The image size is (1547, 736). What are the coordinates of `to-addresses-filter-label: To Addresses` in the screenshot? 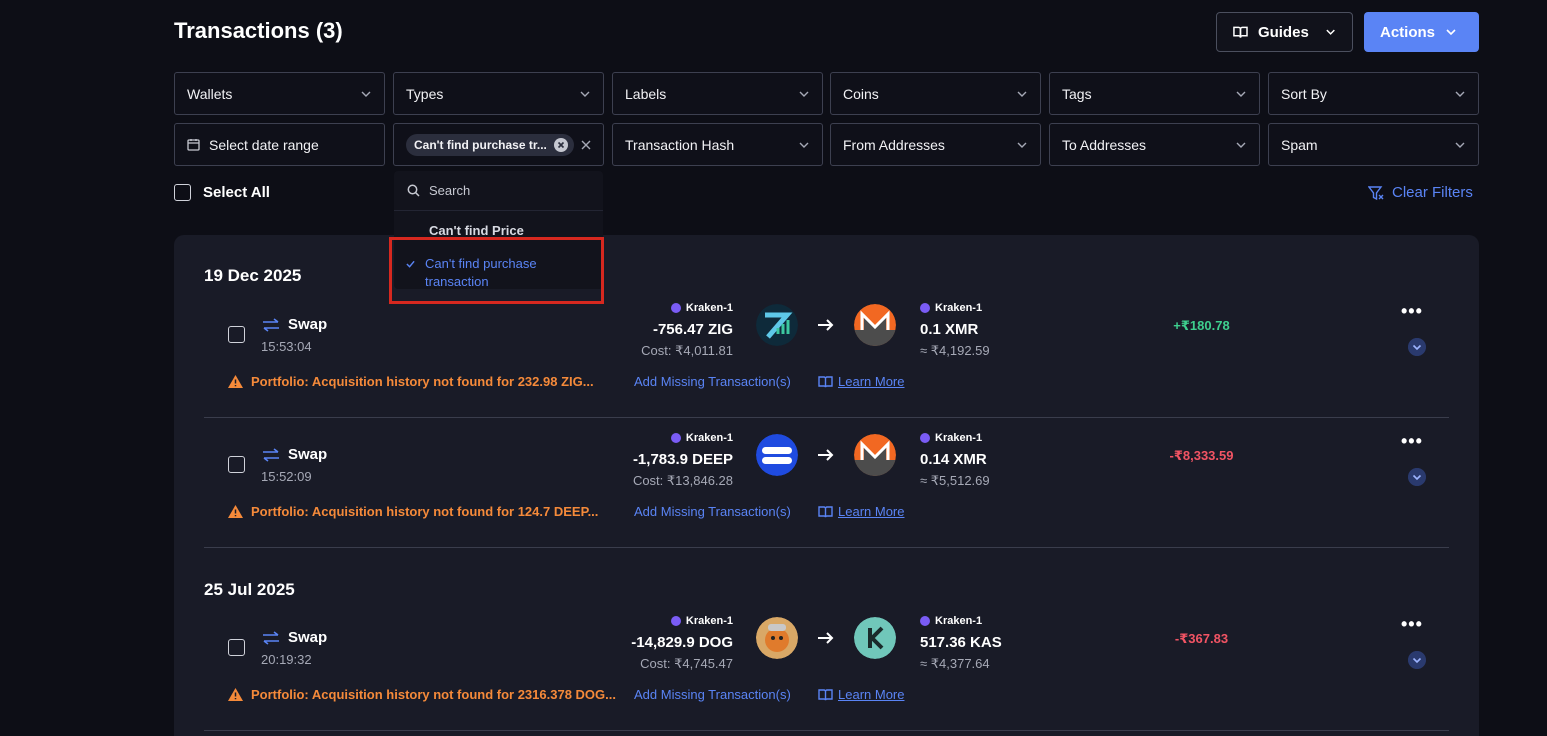 It's located at (1104, 144).